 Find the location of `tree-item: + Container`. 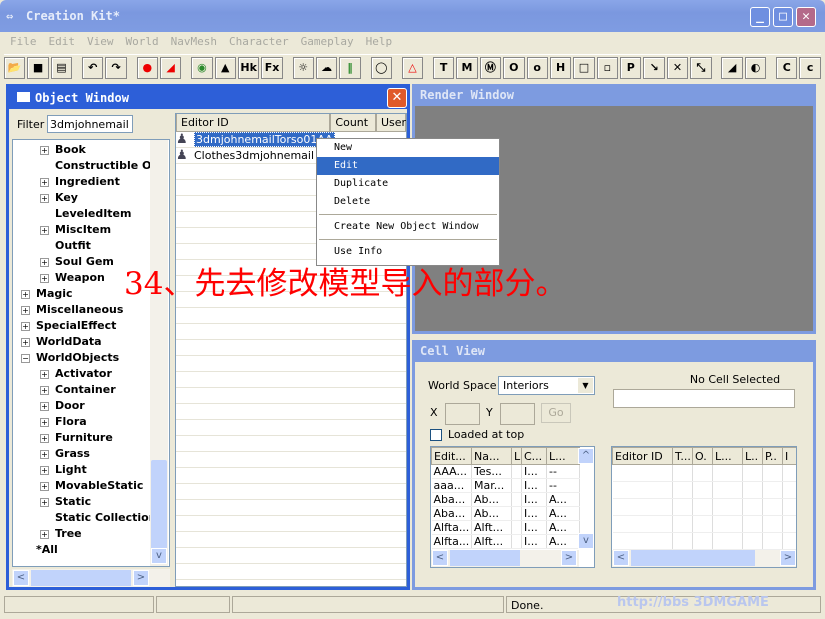

tree-item: + Container is located at coordinates (91, 390).